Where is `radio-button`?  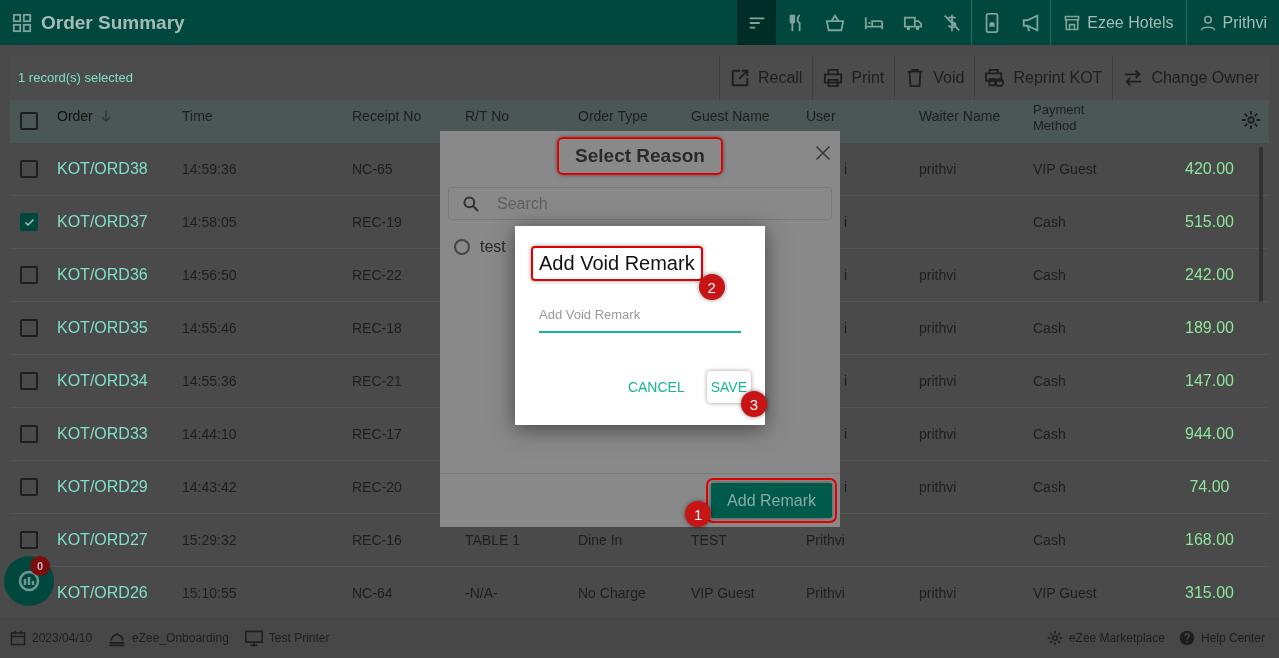 radio-button is located at coordinates (462, 247).